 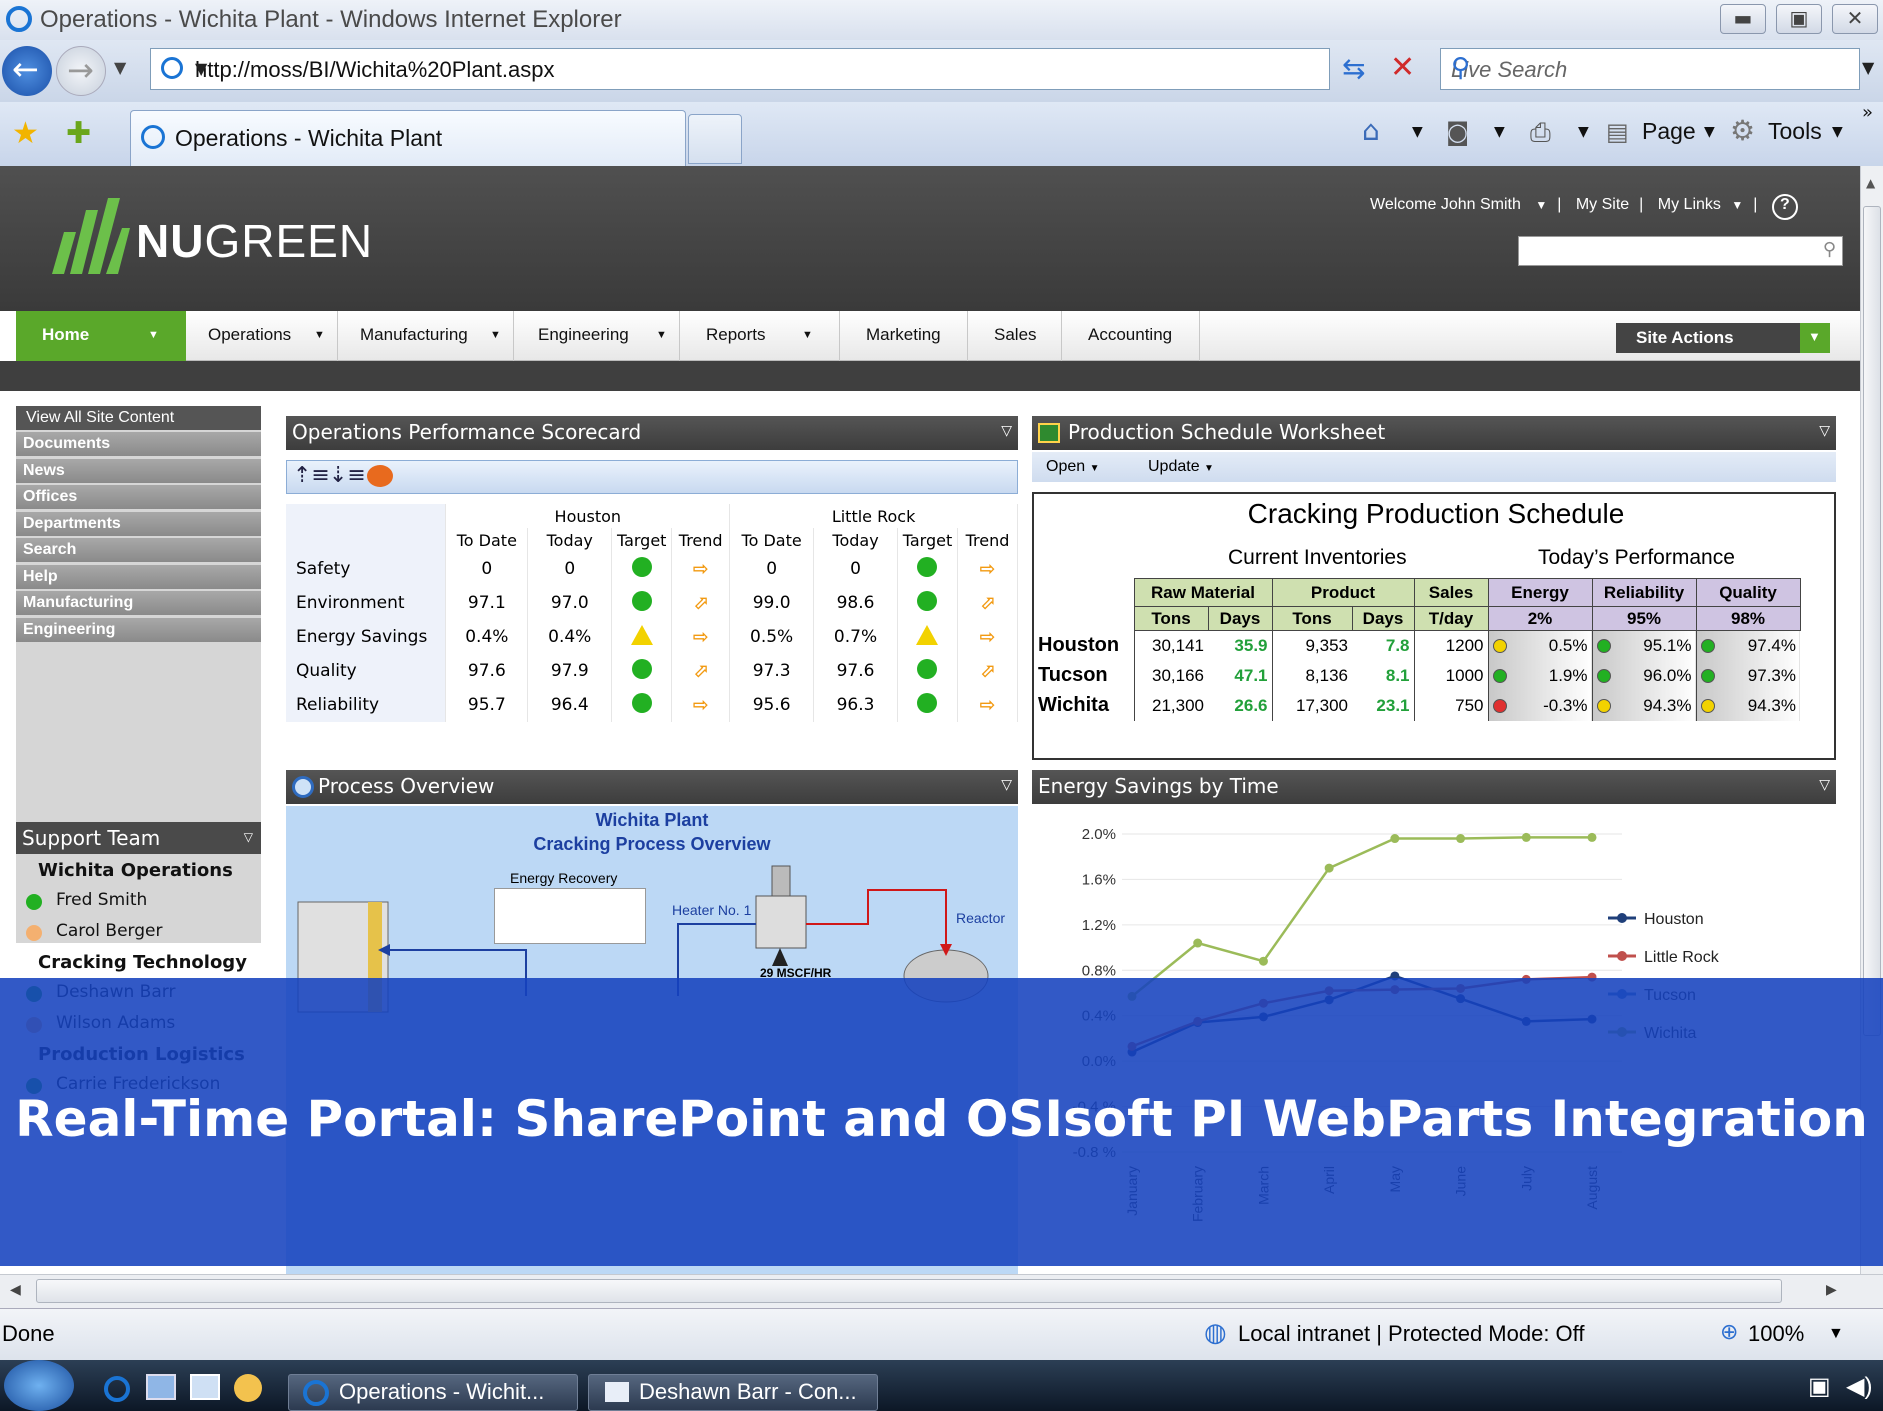 I want to click on print-icon: ⎙, so click(x=1540, y=133).